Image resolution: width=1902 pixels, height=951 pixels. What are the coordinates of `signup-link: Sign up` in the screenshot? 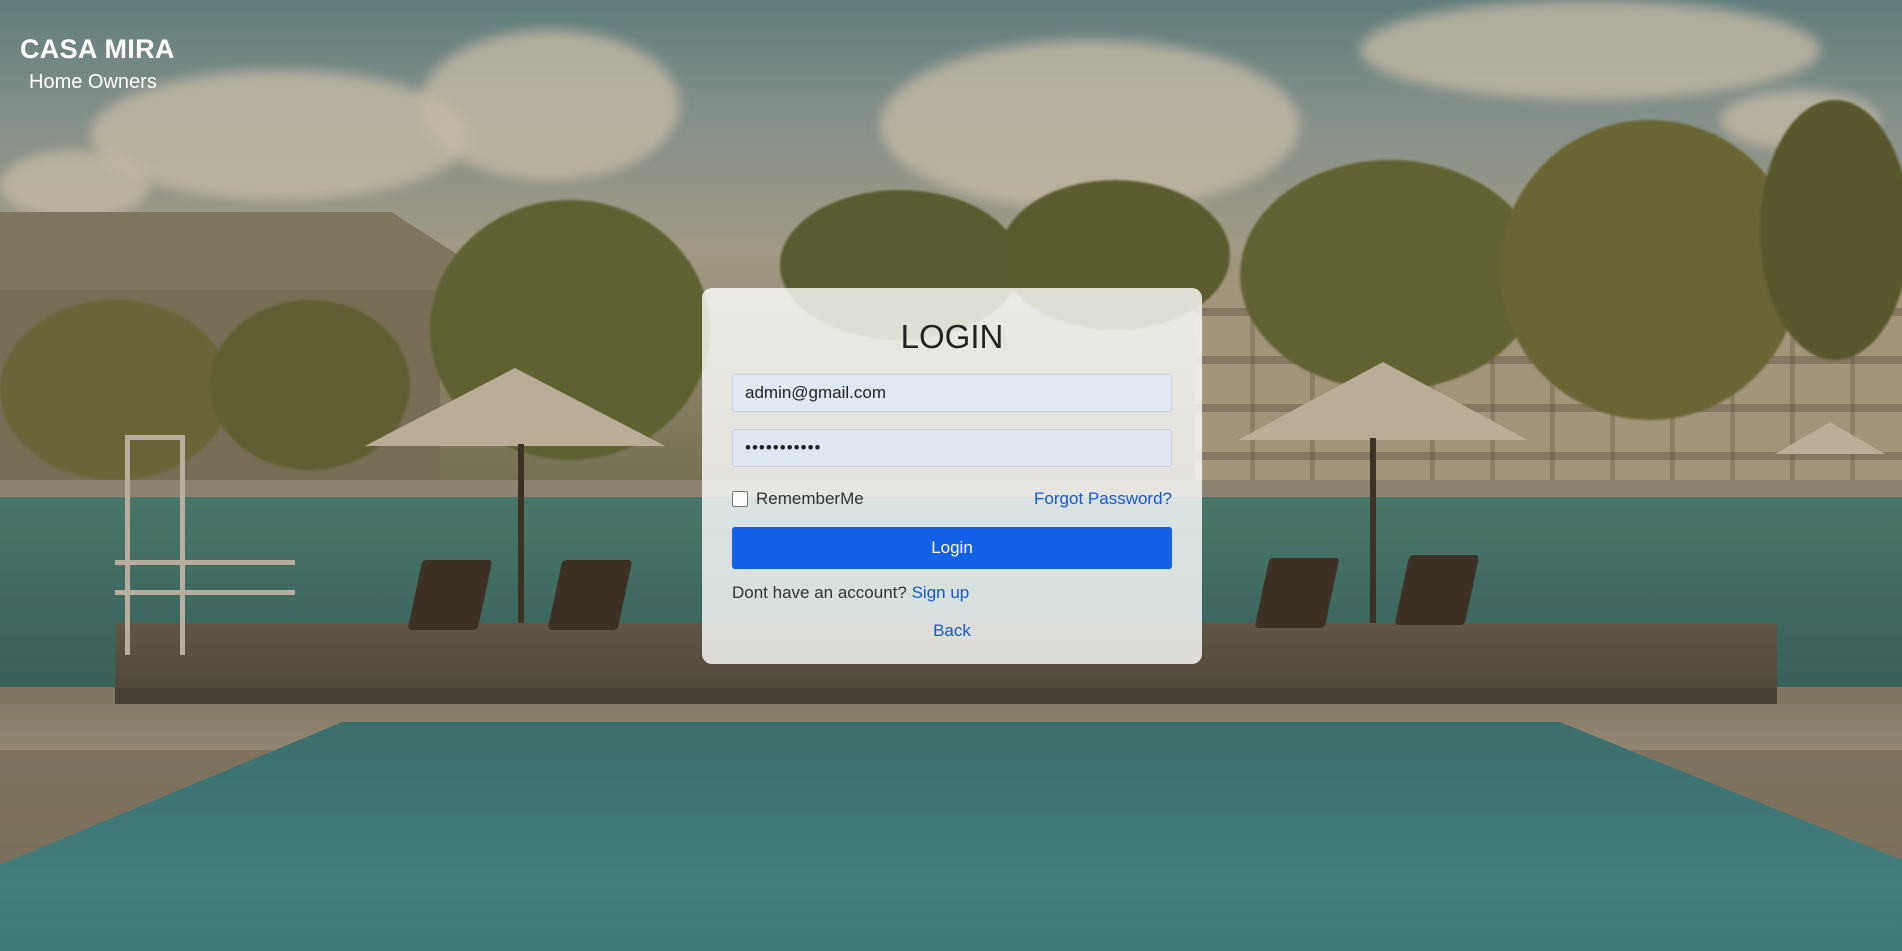 It's located at (941, 592).